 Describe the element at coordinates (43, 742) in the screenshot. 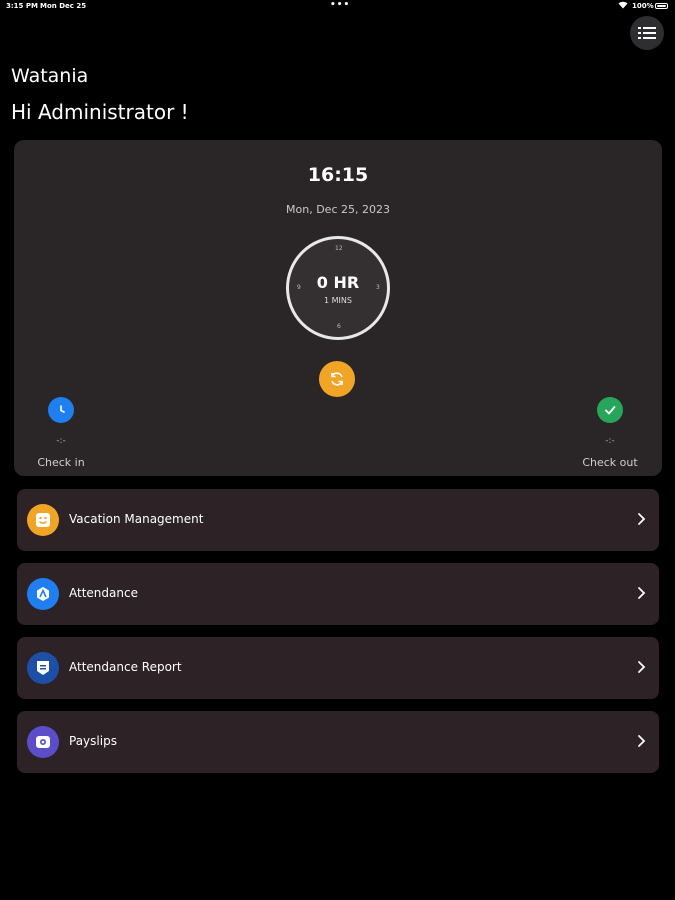

I see `payslip-icon` at that location.